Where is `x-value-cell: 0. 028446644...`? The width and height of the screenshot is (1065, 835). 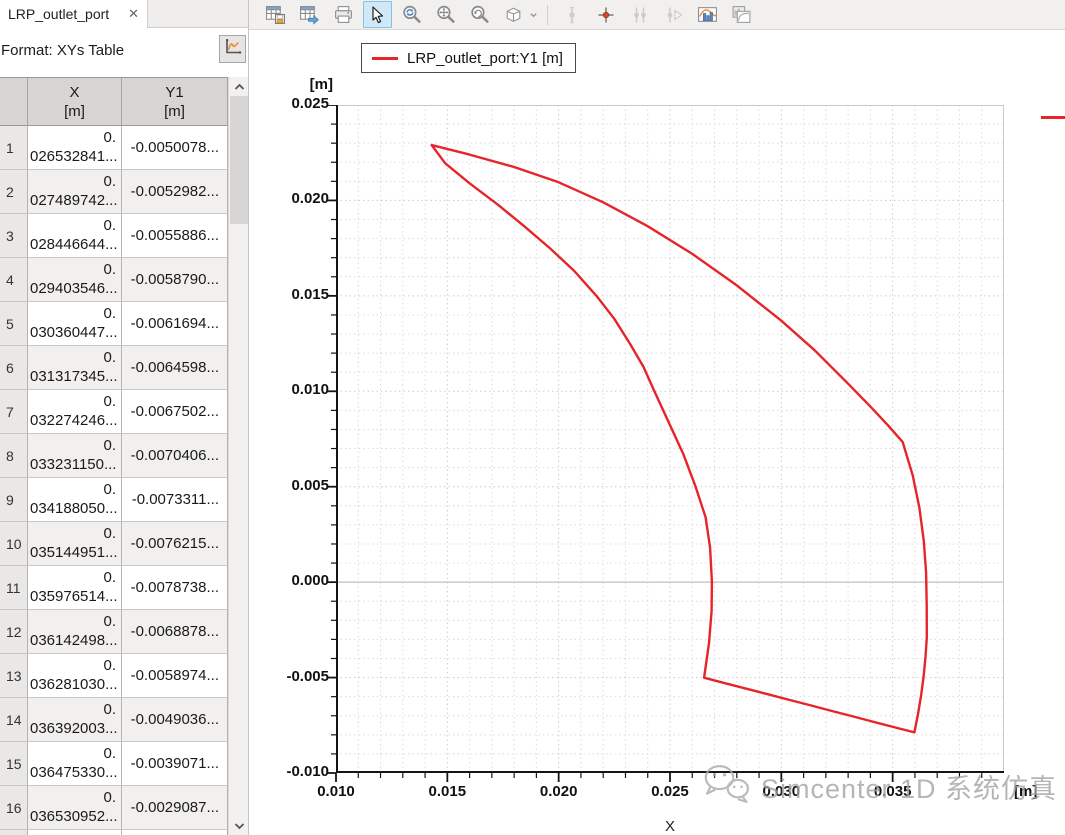 x-value-cell: 0. 028446644... is located at coordinates (75, 236).